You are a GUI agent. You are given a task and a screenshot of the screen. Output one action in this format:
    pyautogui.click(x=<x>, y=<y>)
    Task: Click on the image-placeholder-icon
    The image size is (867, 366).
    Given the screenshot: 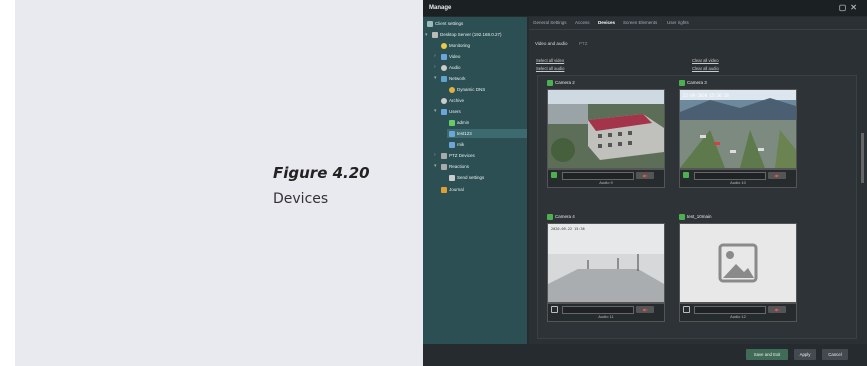 What is the action you would take?
    pyautogui.click(x=738, y=263)
    